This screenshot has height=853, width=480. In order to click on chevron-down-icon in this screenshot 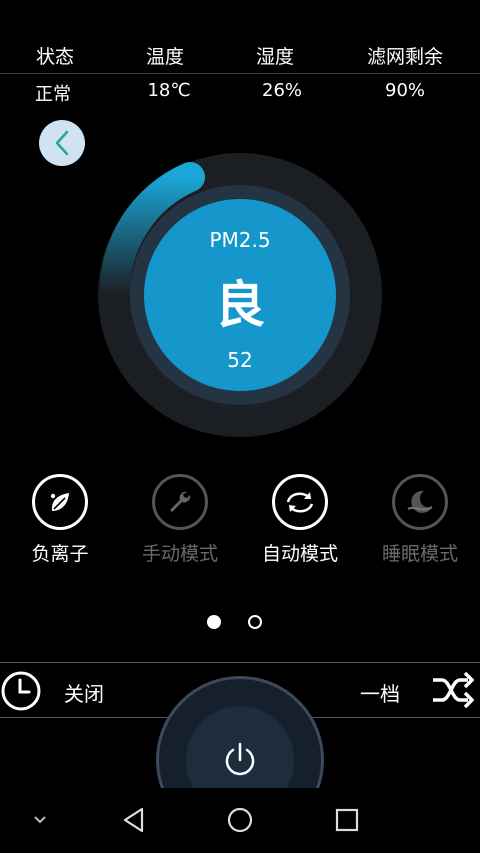, I will do `click(40, 820)`.